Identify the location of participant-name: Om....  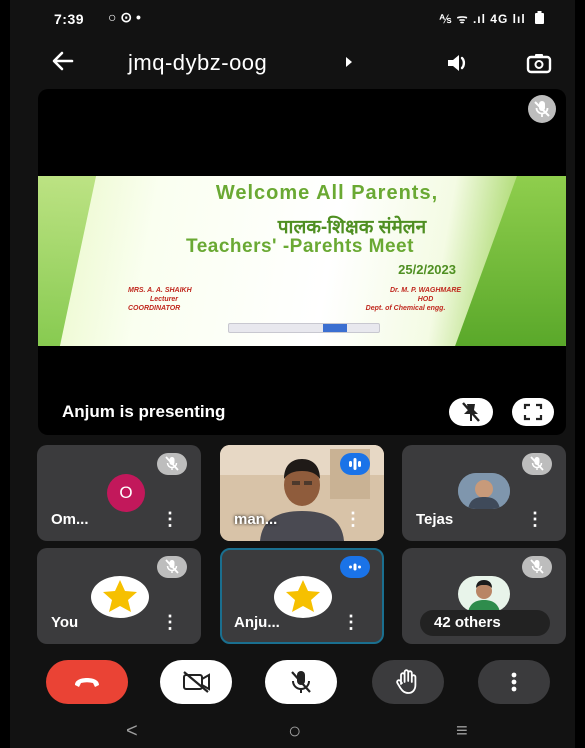
(70, 519).